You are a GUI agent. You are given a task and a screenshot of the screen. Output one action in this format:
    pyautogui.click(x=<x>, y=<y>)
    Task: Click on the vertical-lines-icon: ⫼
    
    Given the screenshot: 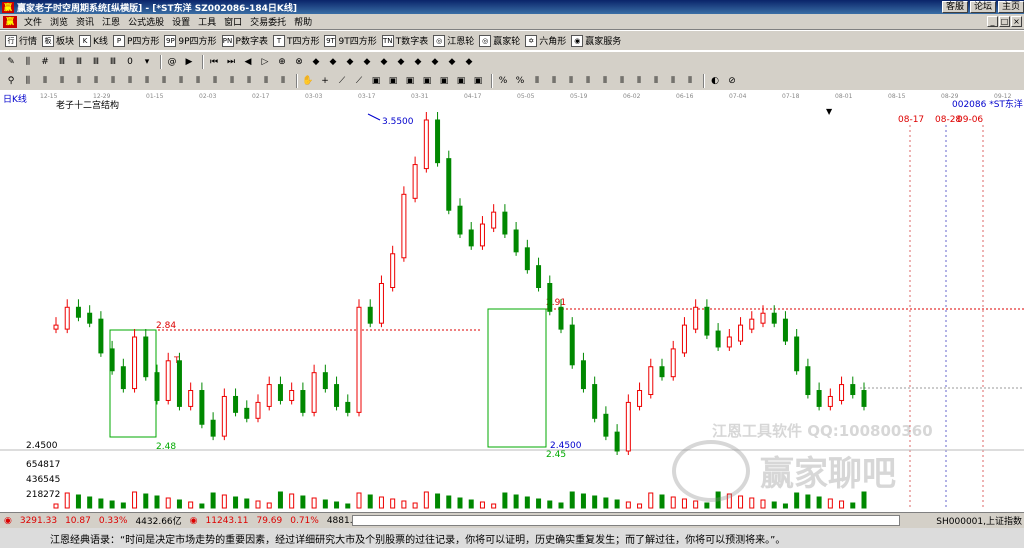 What is the action you would take?
    pyautogui.click(x=28, y=62)
    